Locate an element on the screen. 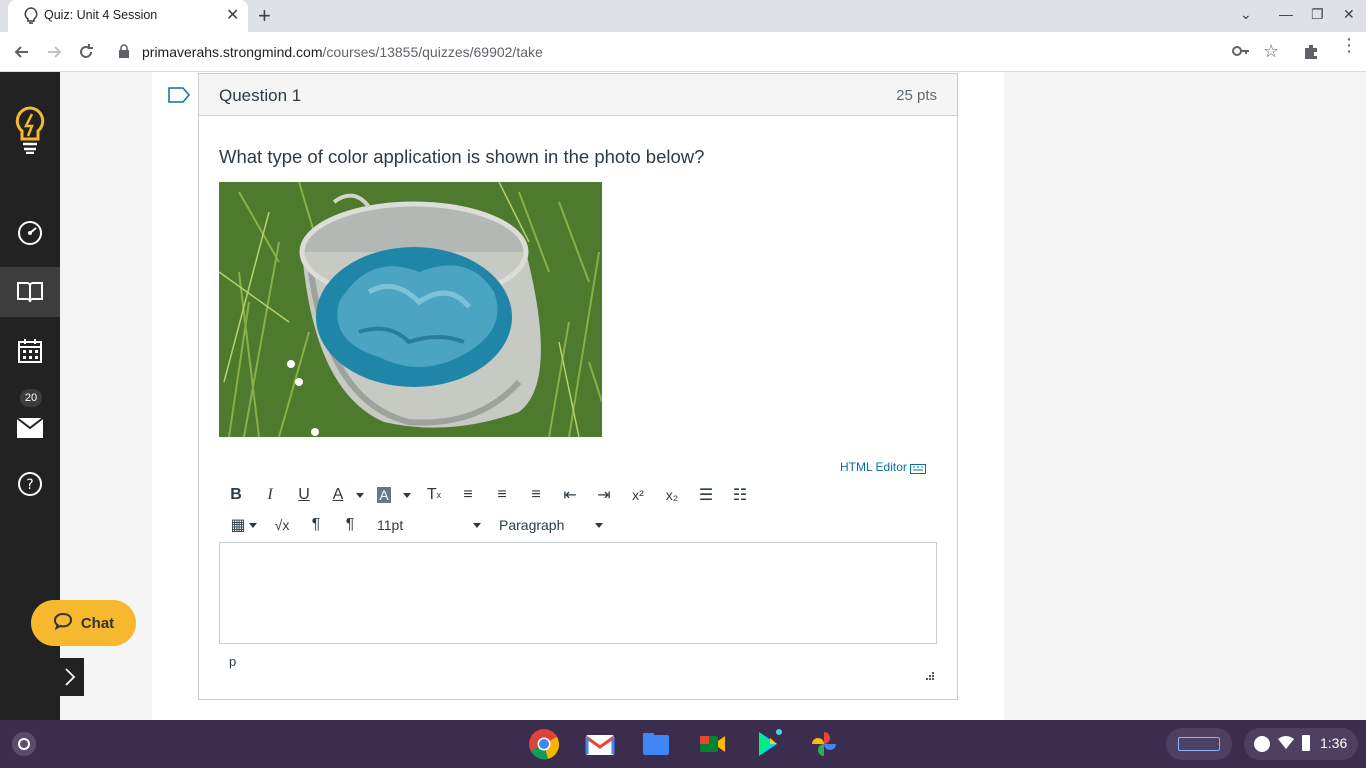 The width and height of the screenshot is (1366, 768). html-editor-link: HTML Editor is located at coordinates (883, 467).